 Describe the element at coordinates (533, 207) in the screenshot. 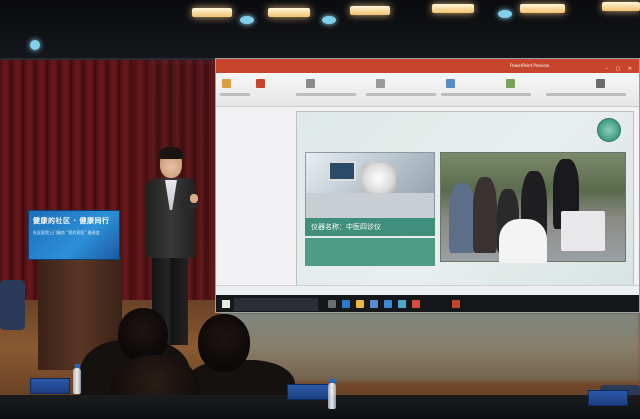

I see `consultation-photo` at that location.